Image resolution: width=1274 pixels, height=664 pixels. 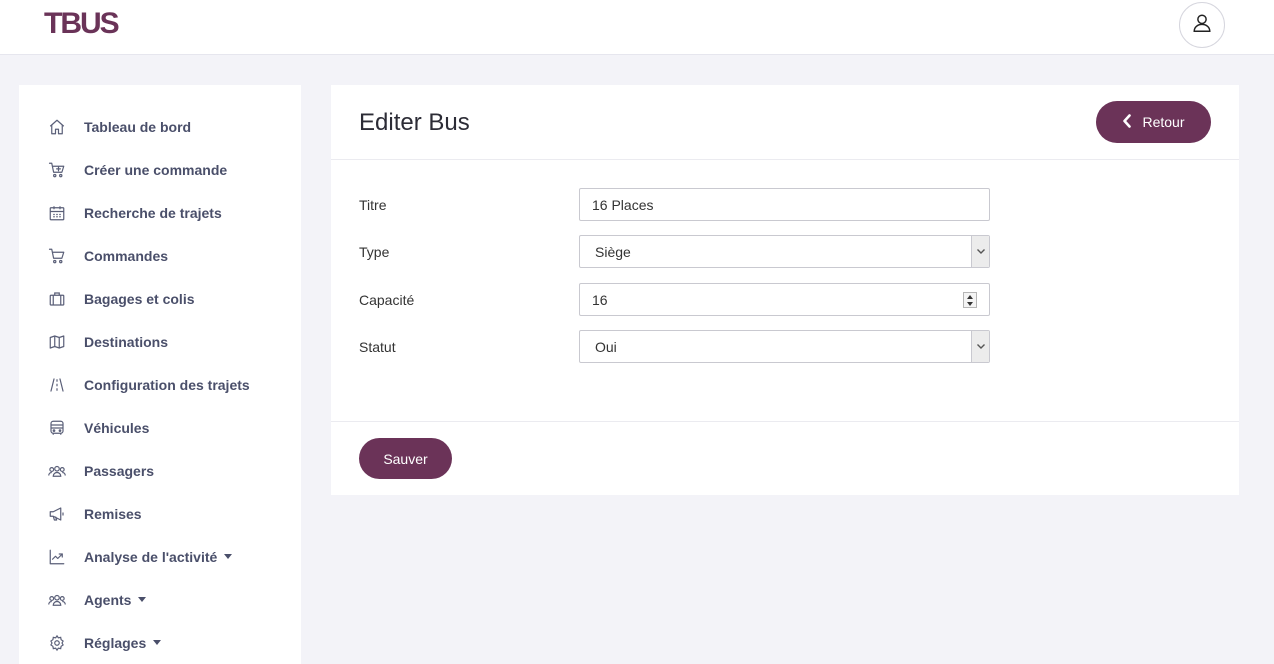 I want to click on bus-icon, so click(x=57, y=428).